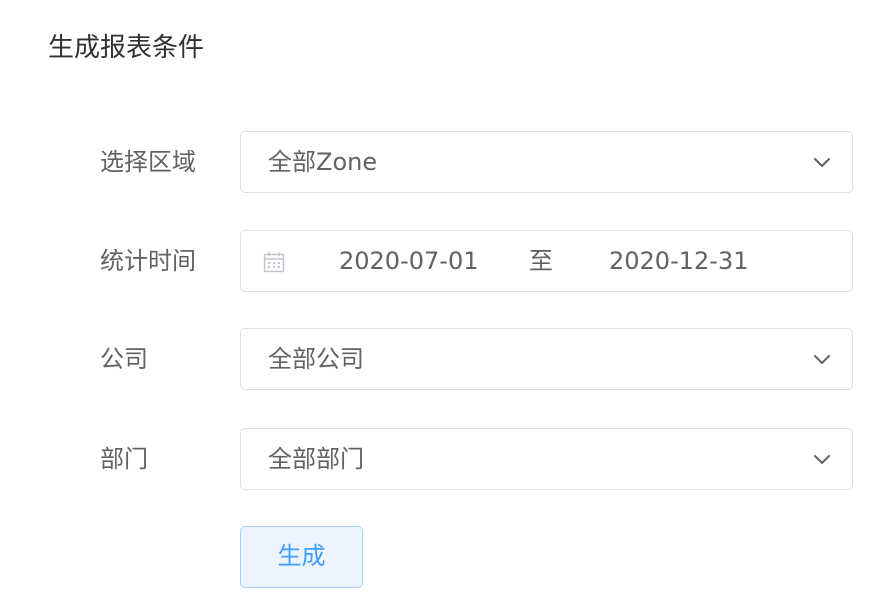  I want to click on company-select-value: 全部公司, so click(316, 359).